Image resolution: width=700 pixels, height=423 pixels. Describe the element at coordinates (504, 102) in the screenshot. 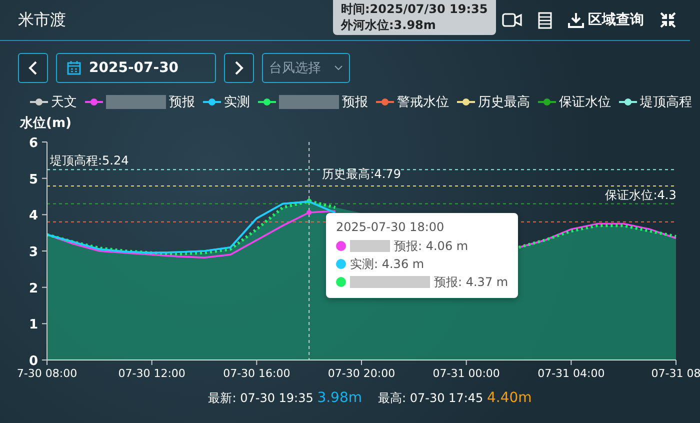

I see `legend-label: 历史最高` at that location.